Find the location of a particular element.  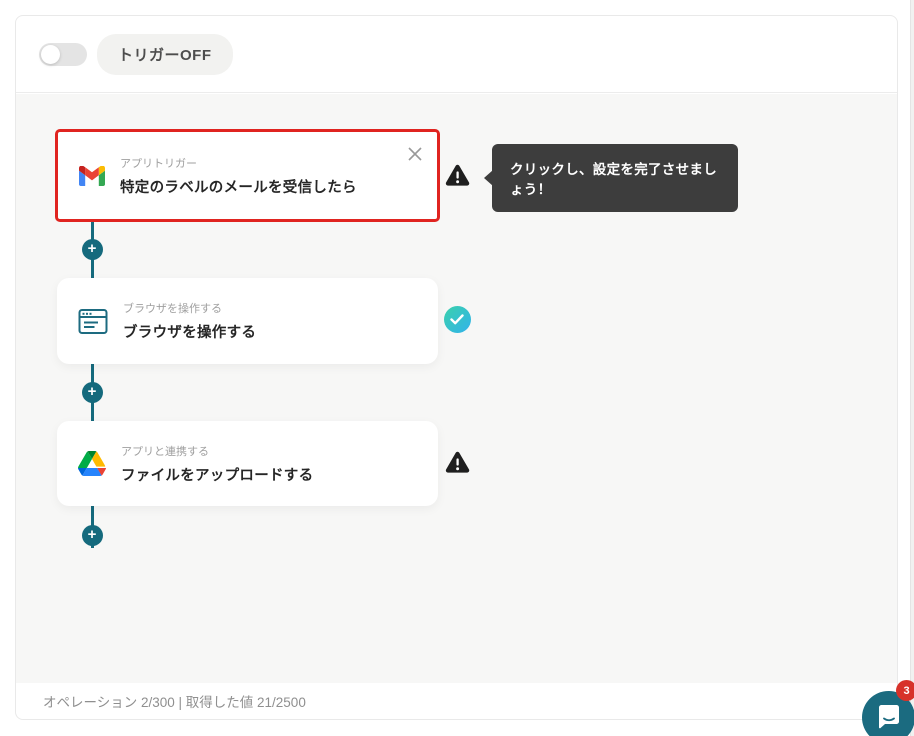

tooltip-text: クリックし、設定を完了させましょう！ is located at coordinates (613, 179).